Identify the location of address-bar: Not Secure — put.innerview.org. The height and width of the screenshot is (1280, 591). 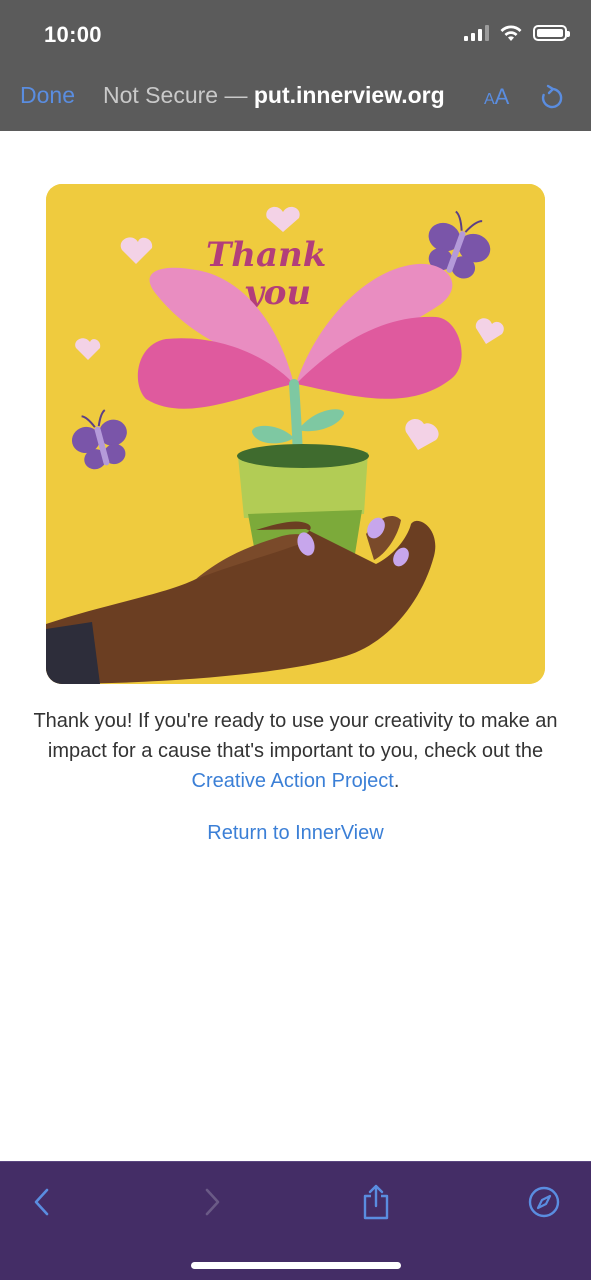
(274, 95).